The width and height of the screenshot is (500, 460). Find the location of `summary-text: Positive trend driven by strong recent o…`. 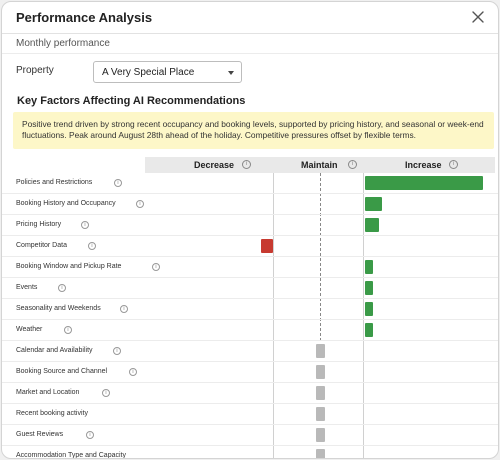

summary-text: Positive trend driven by strong recent o… is located at coordinates (253, 129).